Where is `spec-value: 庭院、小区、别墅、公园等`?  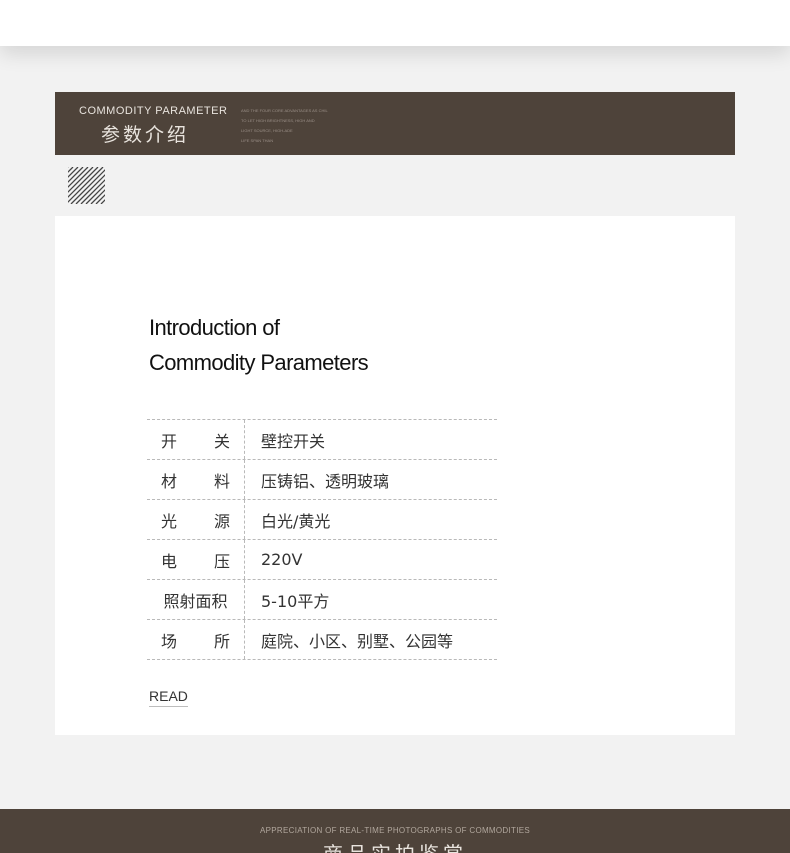
spec-value: 庭院、小区、别墅、公园等 is located at coordinates (357, 641).